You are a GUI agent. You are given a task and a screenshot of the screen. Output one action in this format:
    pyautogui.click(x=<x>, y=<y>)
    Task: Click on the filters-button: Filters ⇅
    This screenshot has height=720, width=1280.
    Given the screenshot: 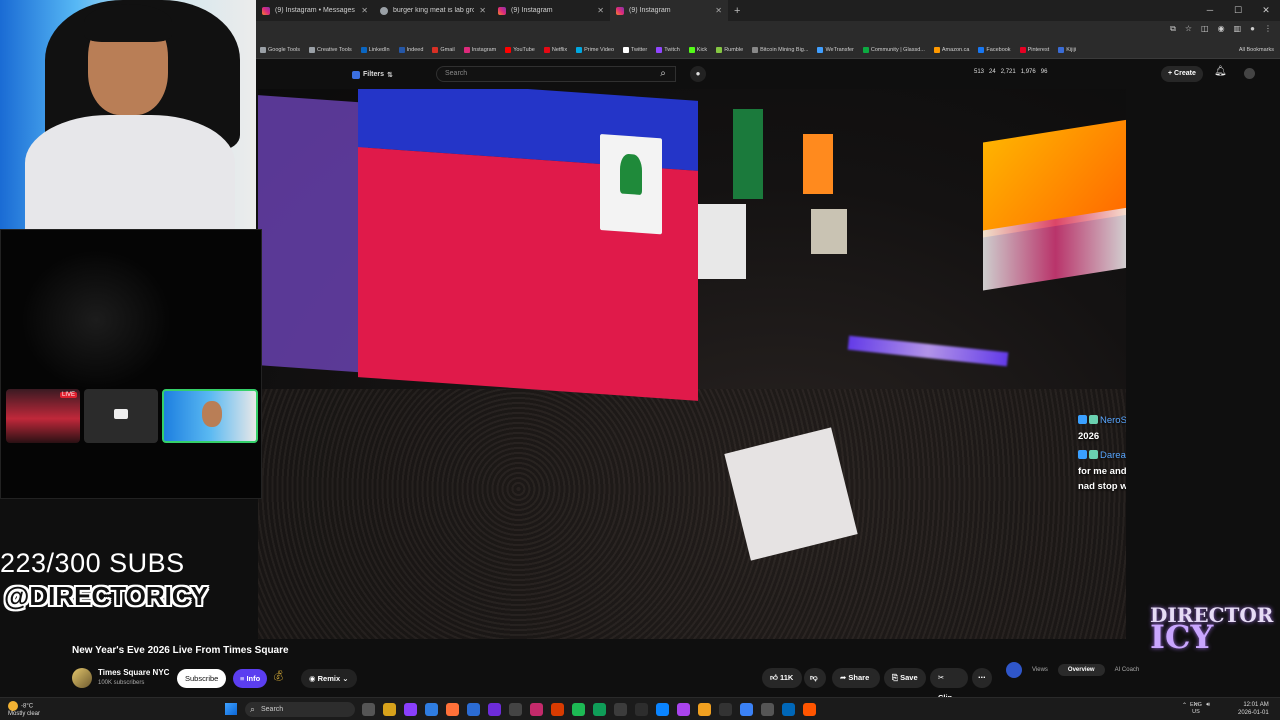 What is the action you would take?
    pyautogui.click(x=372, y=74)
    